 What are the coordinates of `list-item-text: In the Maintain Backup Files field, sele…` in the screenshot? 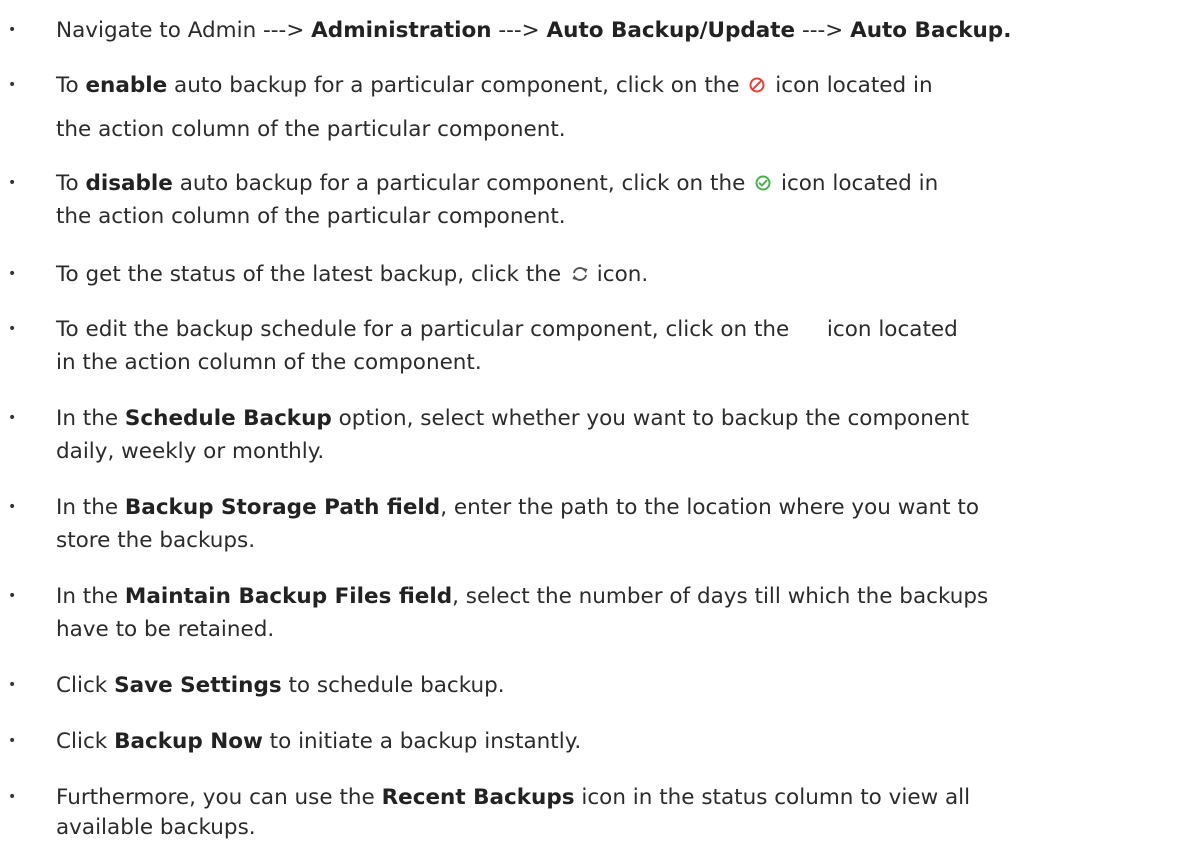 It's located at (522, 613).